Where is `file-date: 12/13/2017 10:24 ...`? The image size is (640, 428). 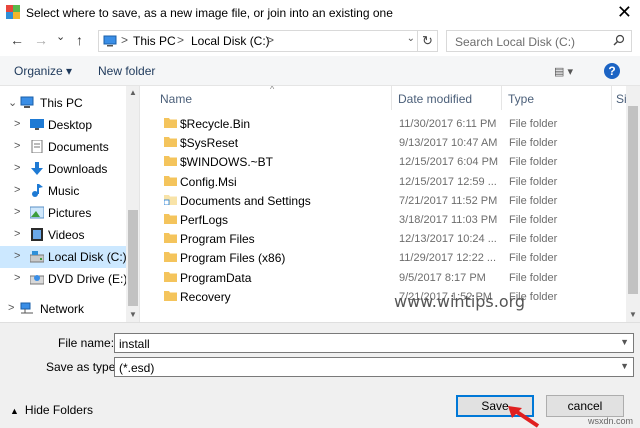
file-date: 12/13/2017 10:24 ... is located at coordinates (448, 239).